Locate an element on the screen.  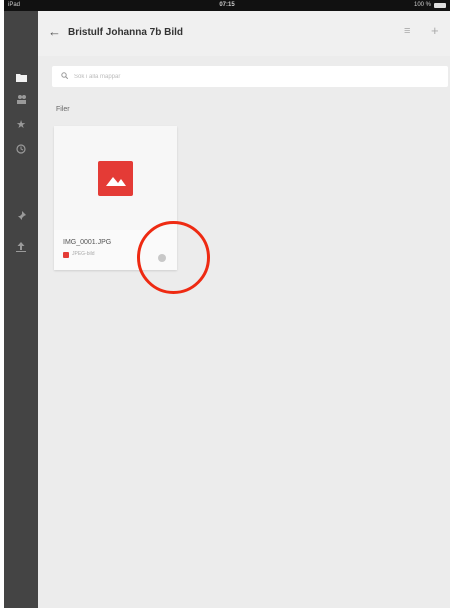
sidebar: ★ is located at coordinates (21, 309).